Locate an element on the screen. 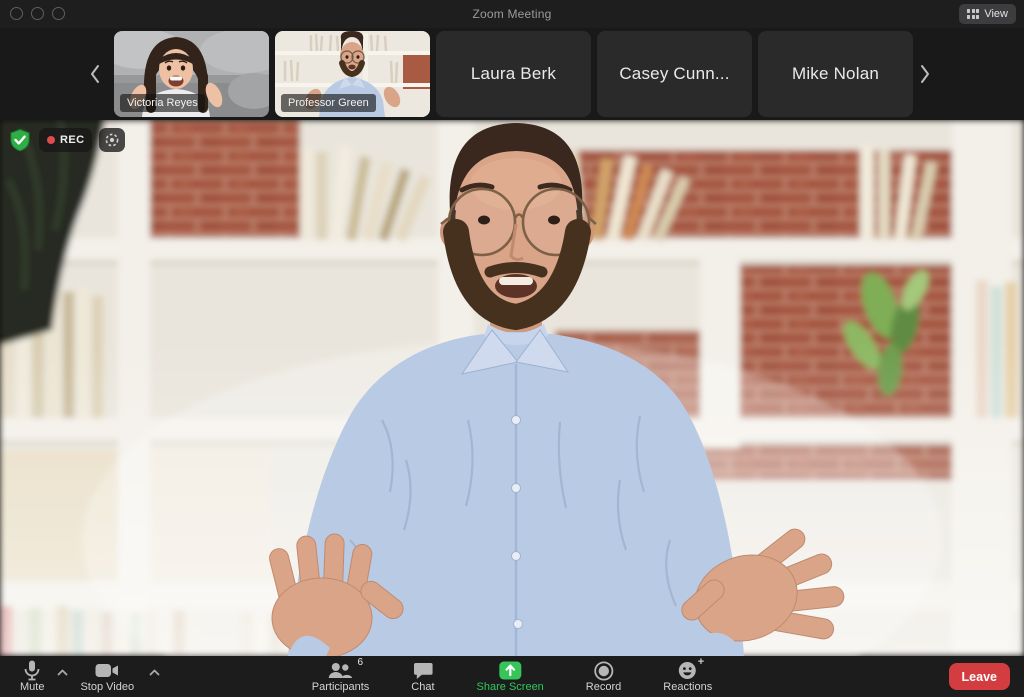  participant-tile-professor-green: Professor Green is located at coordinates (352, 74).